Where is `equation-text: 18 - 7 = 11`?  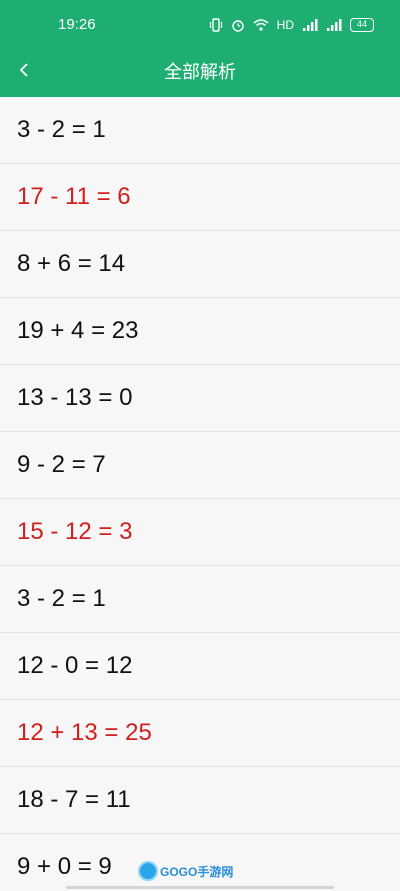 equation-text: 18 - 7 = 11 is located at coordinates (74, 799).